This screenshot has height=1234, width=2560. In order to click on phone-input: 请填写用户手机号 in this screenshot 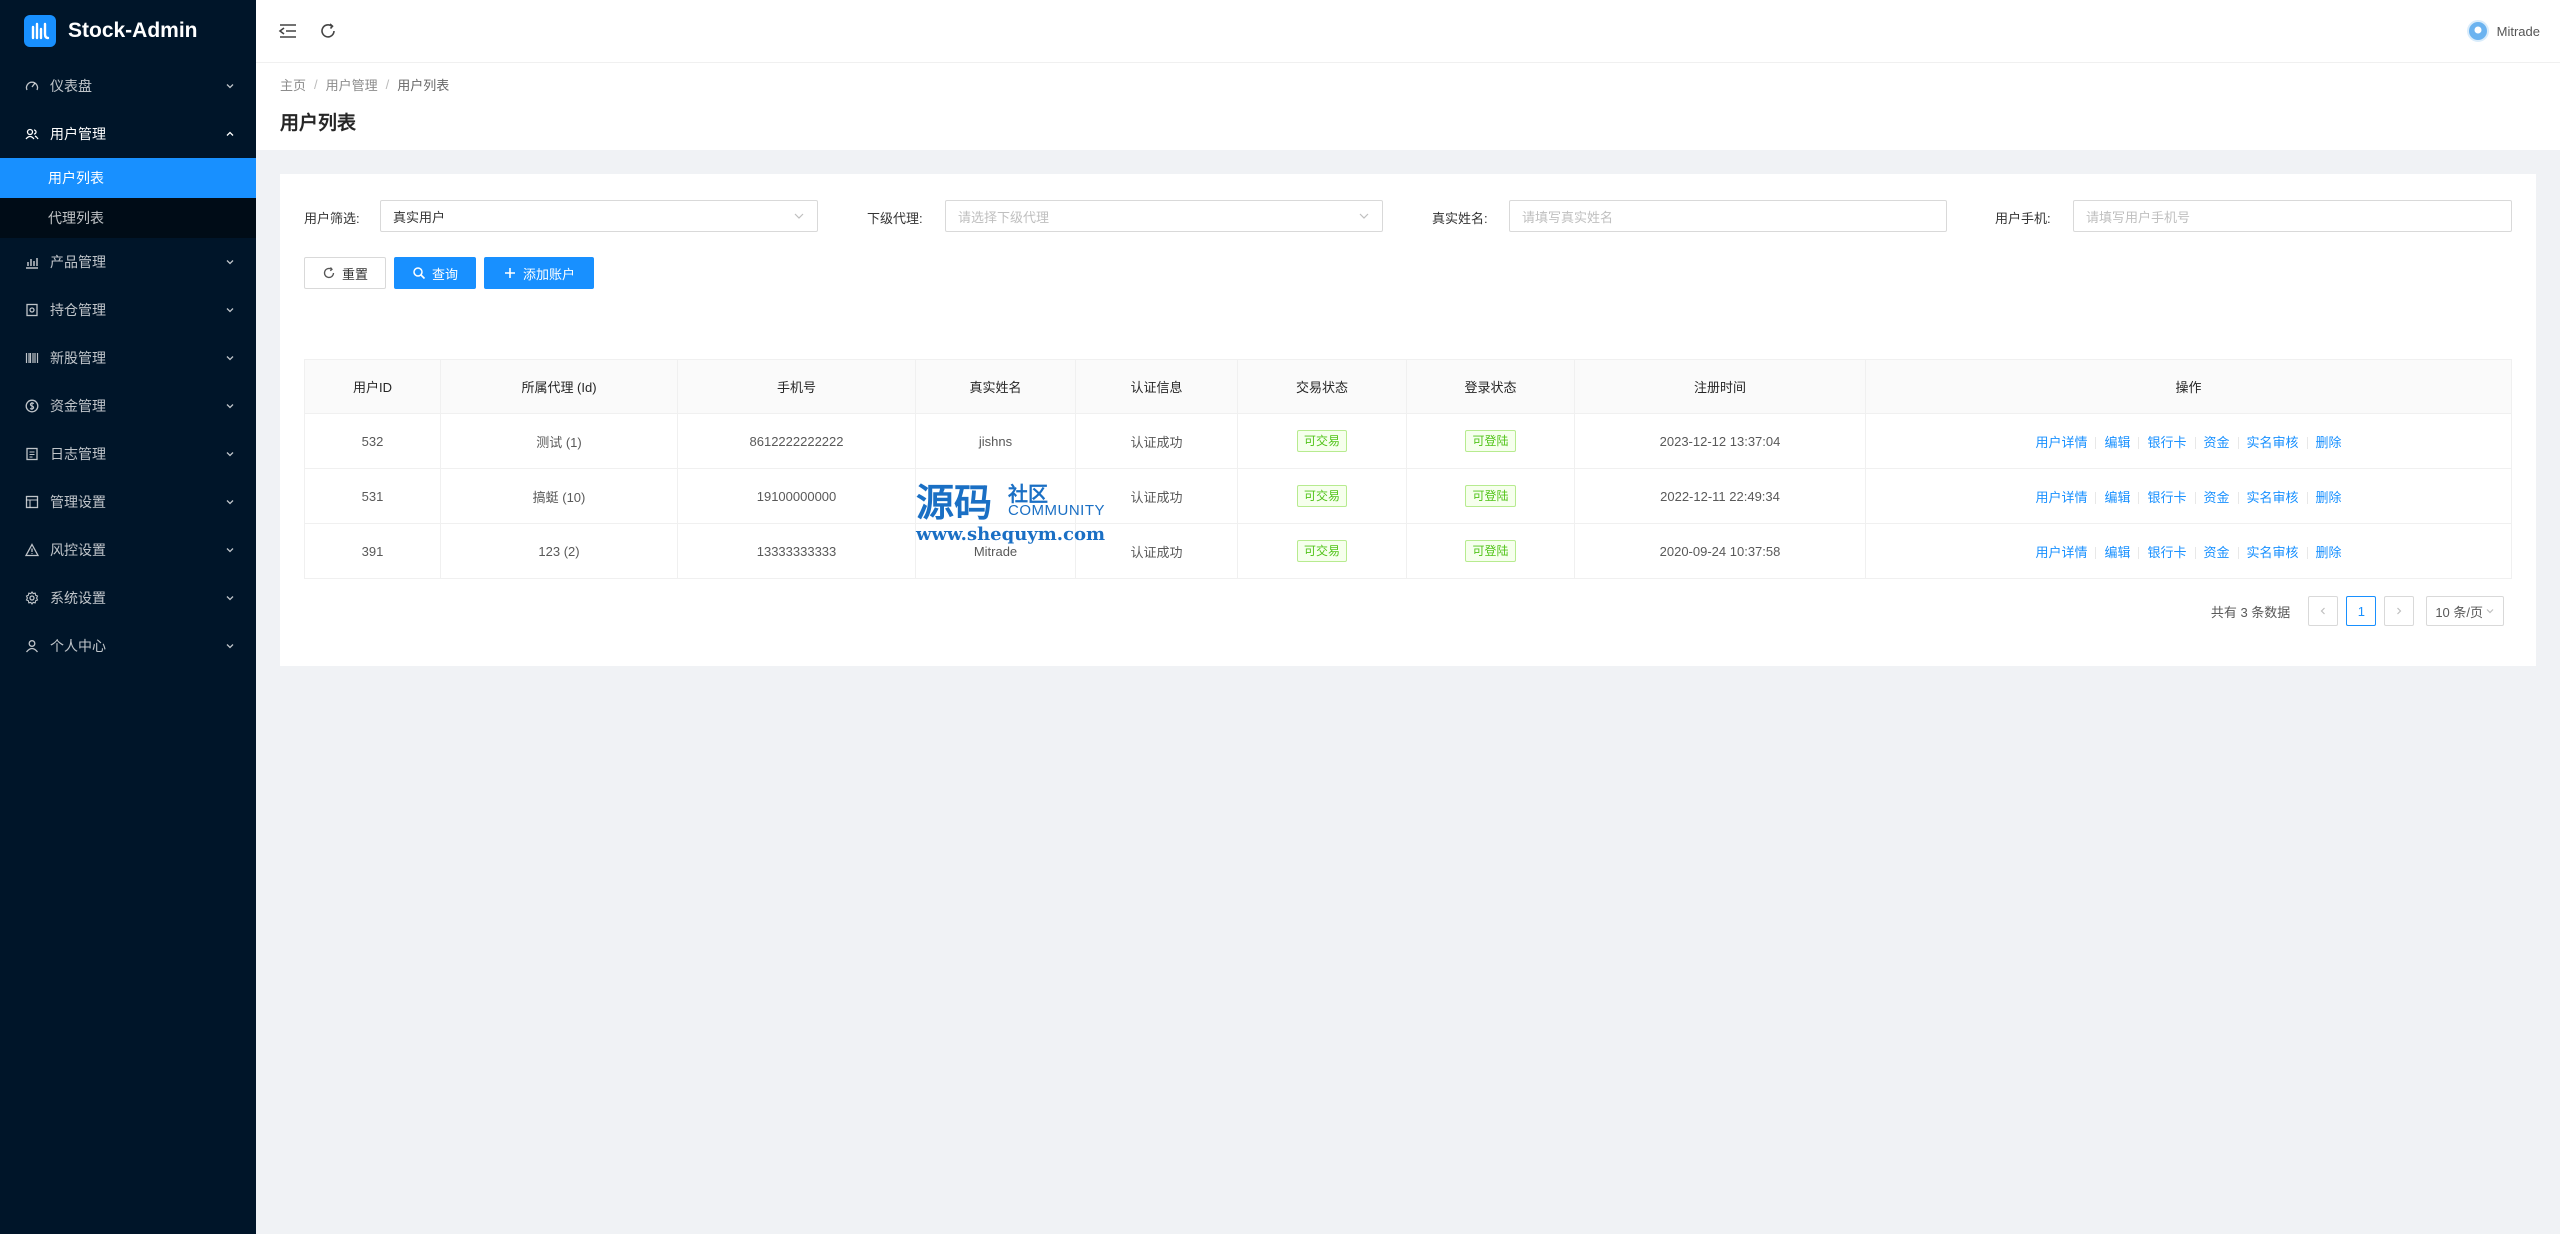, I will do `click(2292, 216)`.